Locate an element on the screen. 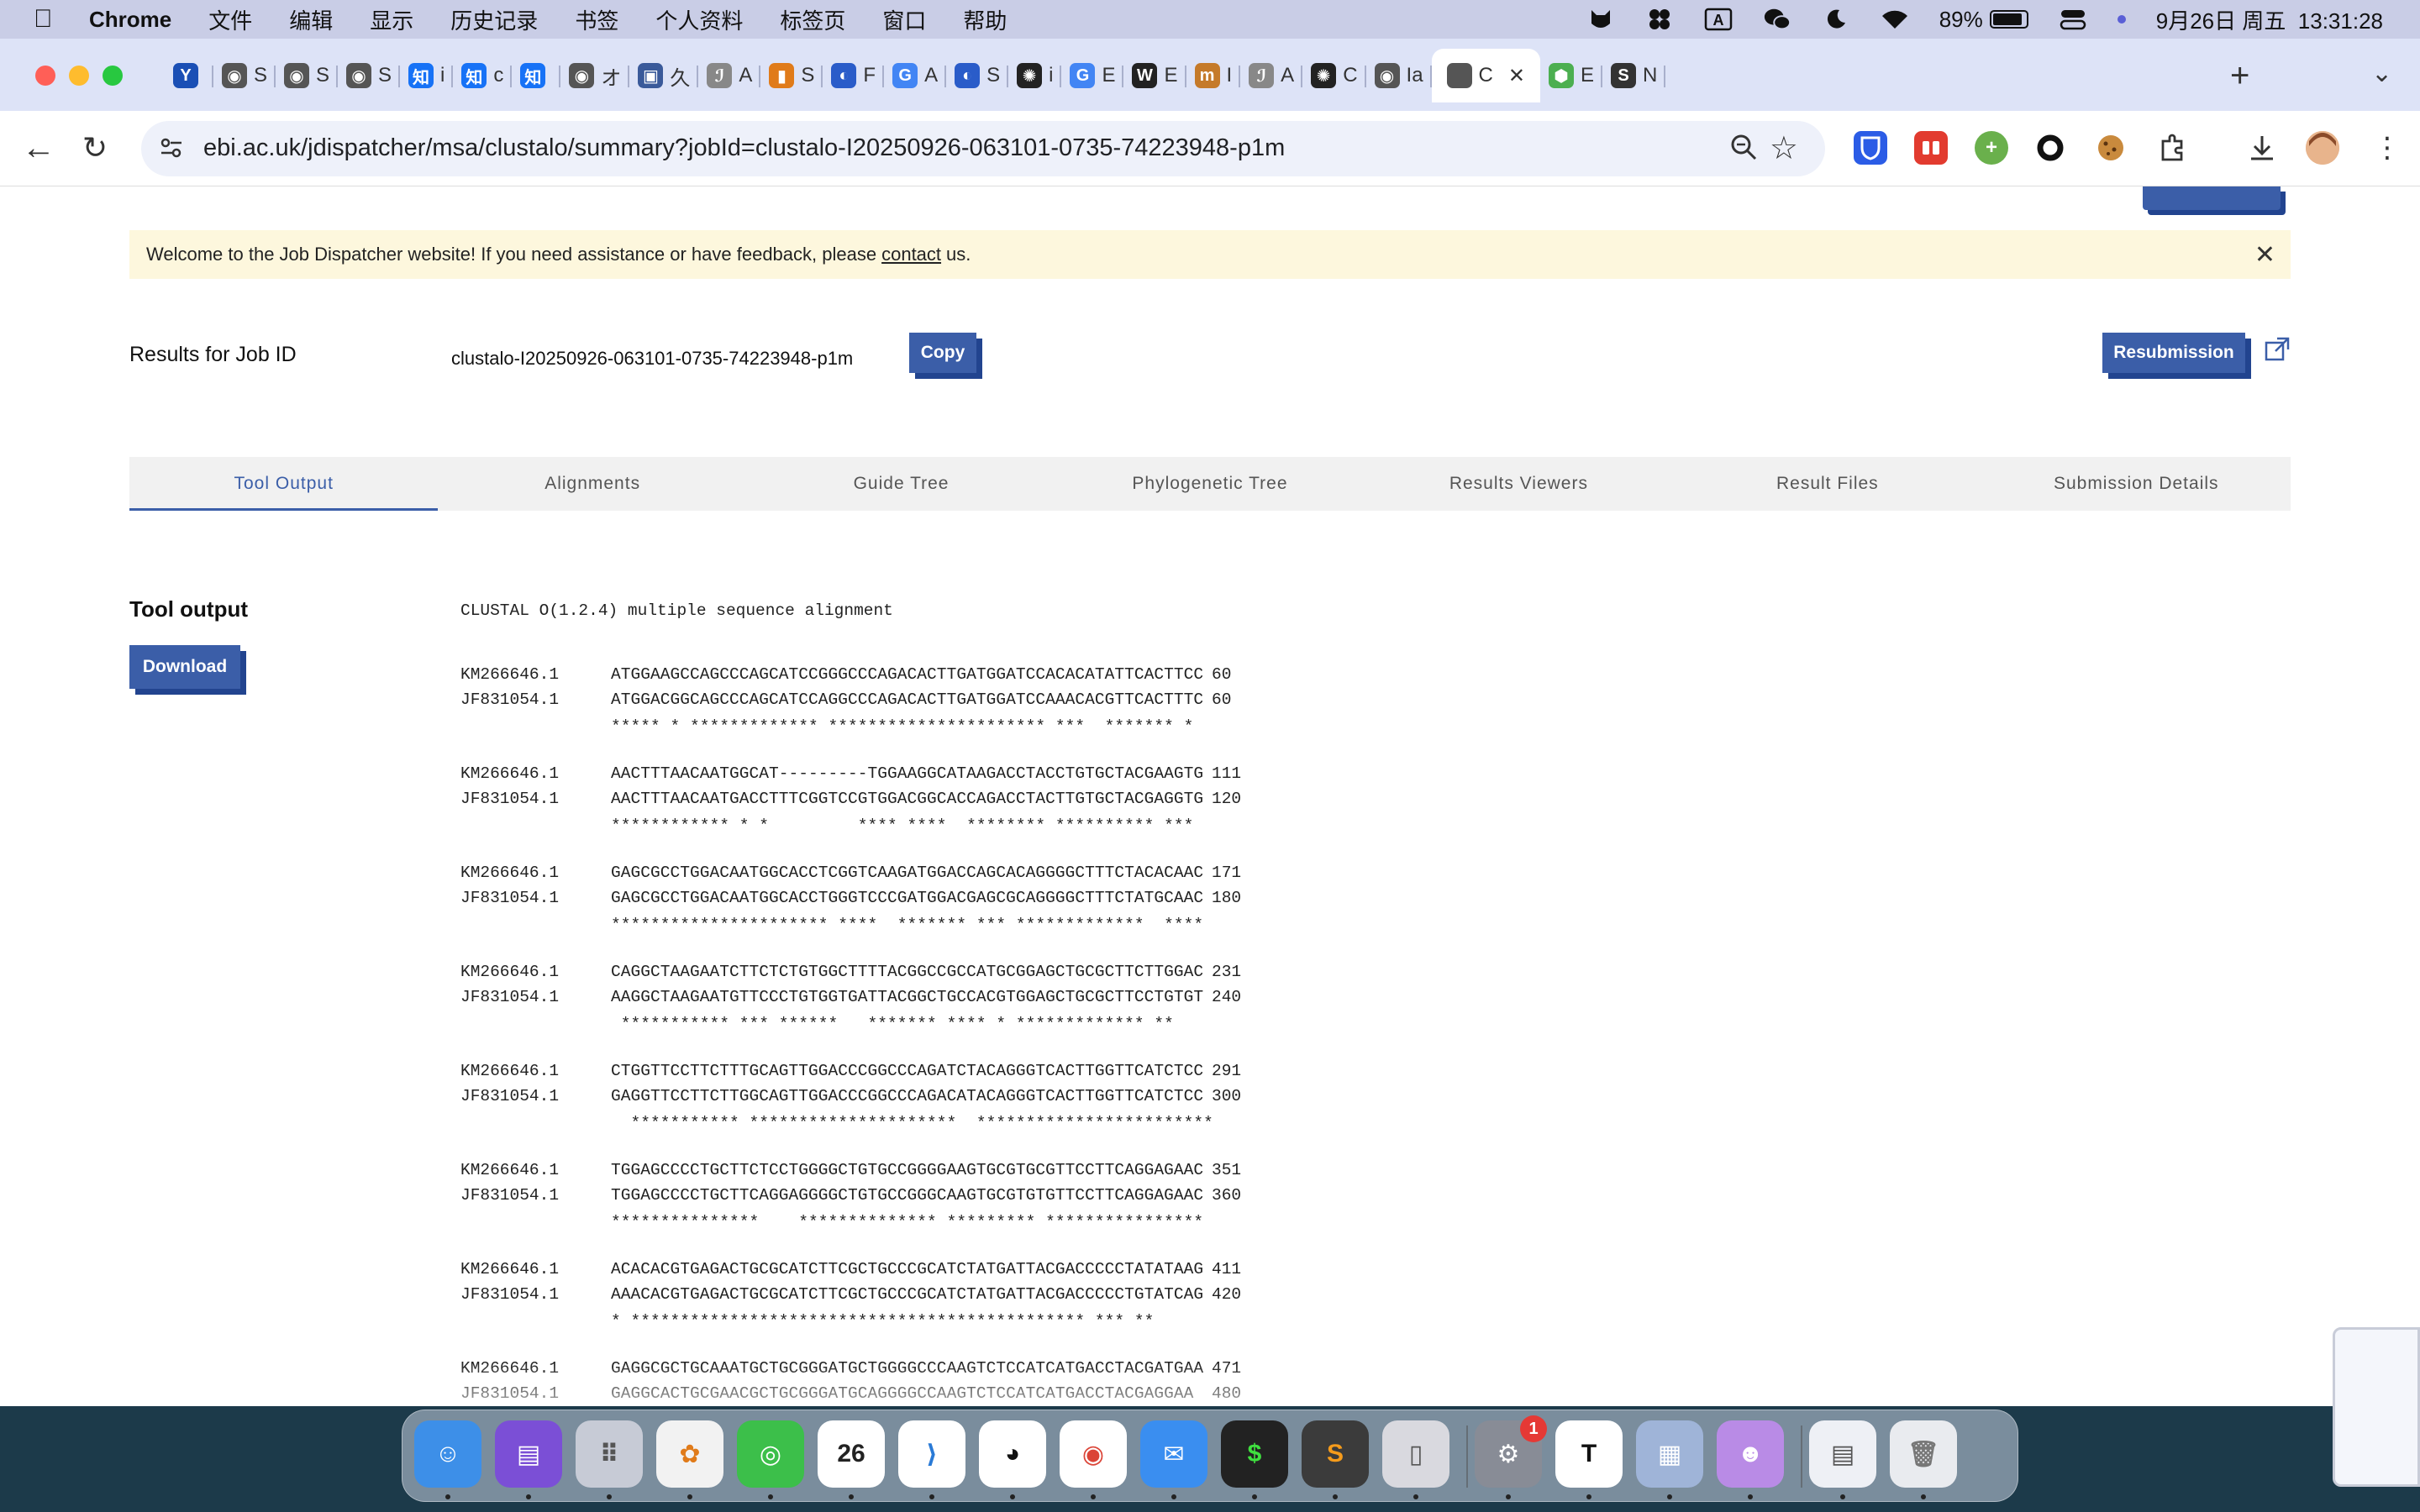 The width and height of the screenshot is (2420, 1512). browser-tab: 知c is located at coordinates (483, 75).